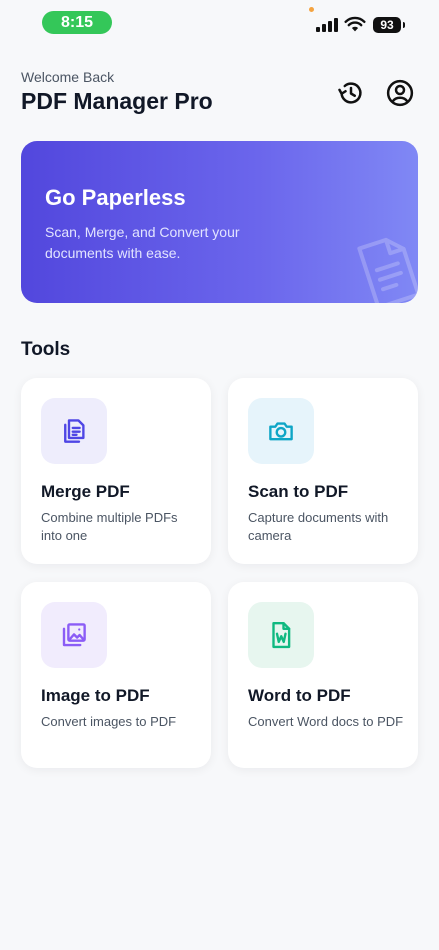 Image resolution: width=439 pixels, height=950 pixels. I want to click on tool-description: Capture documents with camera, so click(318, 526).